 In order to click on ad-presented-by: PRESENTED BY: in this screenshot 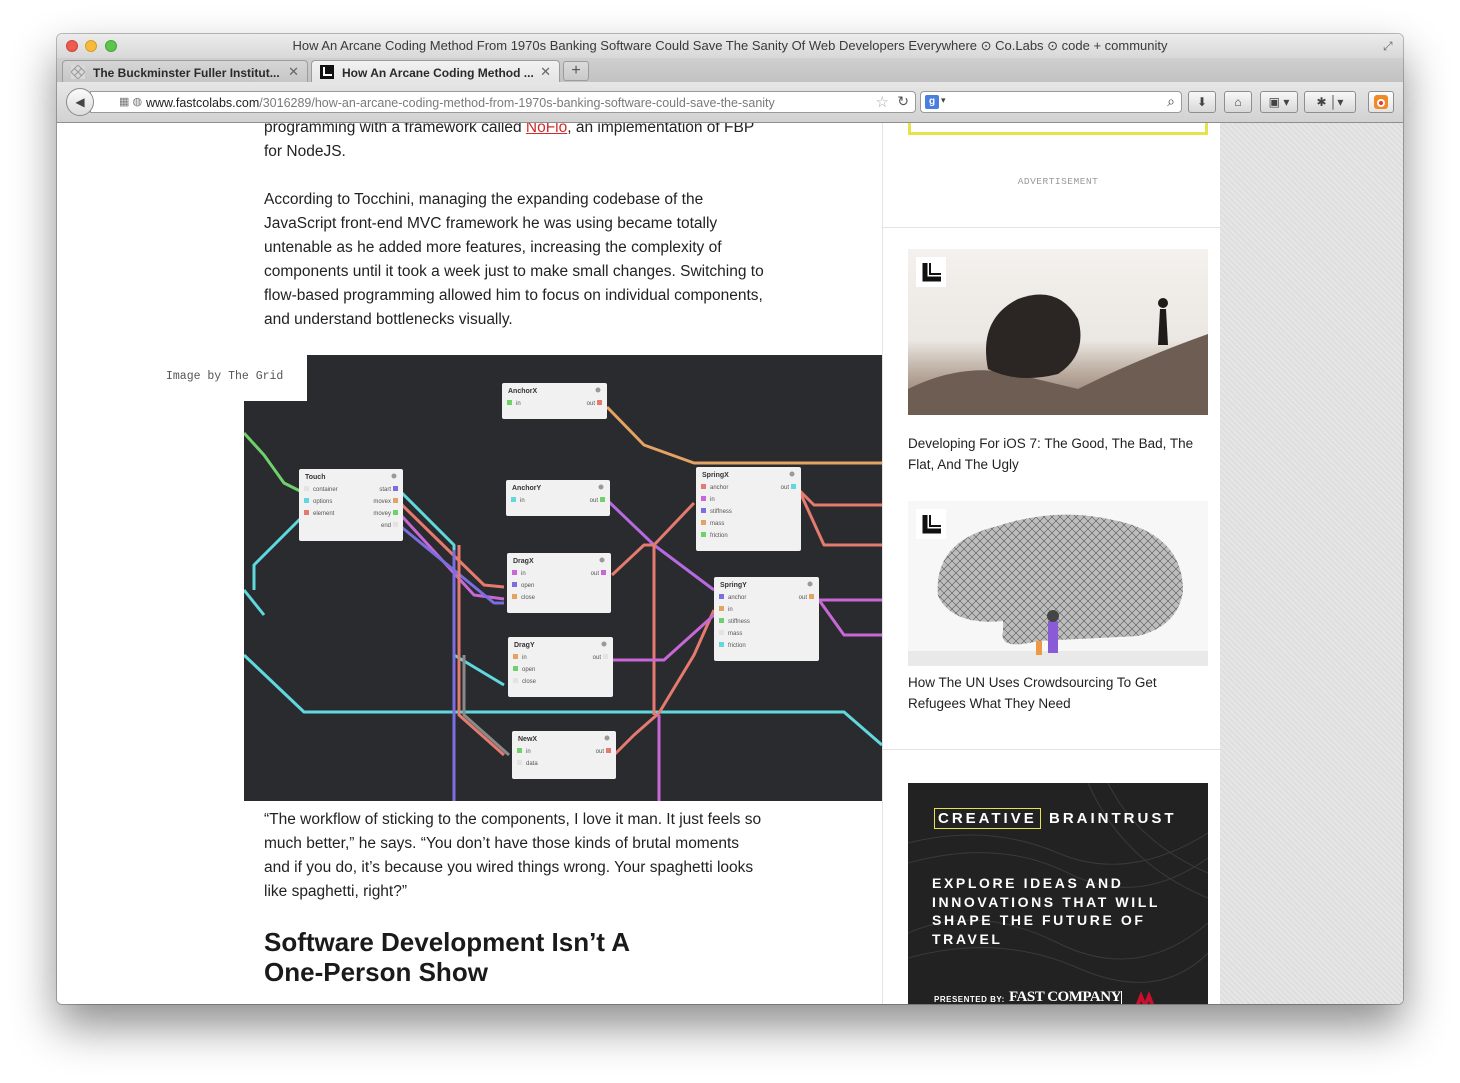, I will do `click(969, 999)`.